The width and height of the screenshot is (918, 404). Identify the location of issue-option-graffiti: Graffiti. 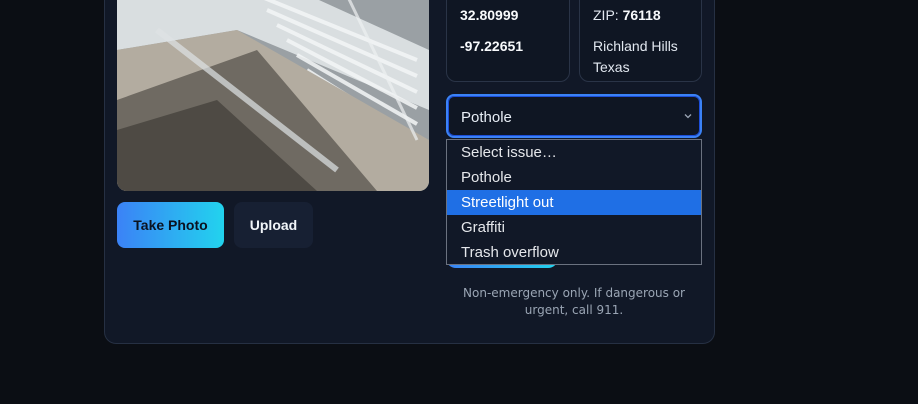
(574, 227).